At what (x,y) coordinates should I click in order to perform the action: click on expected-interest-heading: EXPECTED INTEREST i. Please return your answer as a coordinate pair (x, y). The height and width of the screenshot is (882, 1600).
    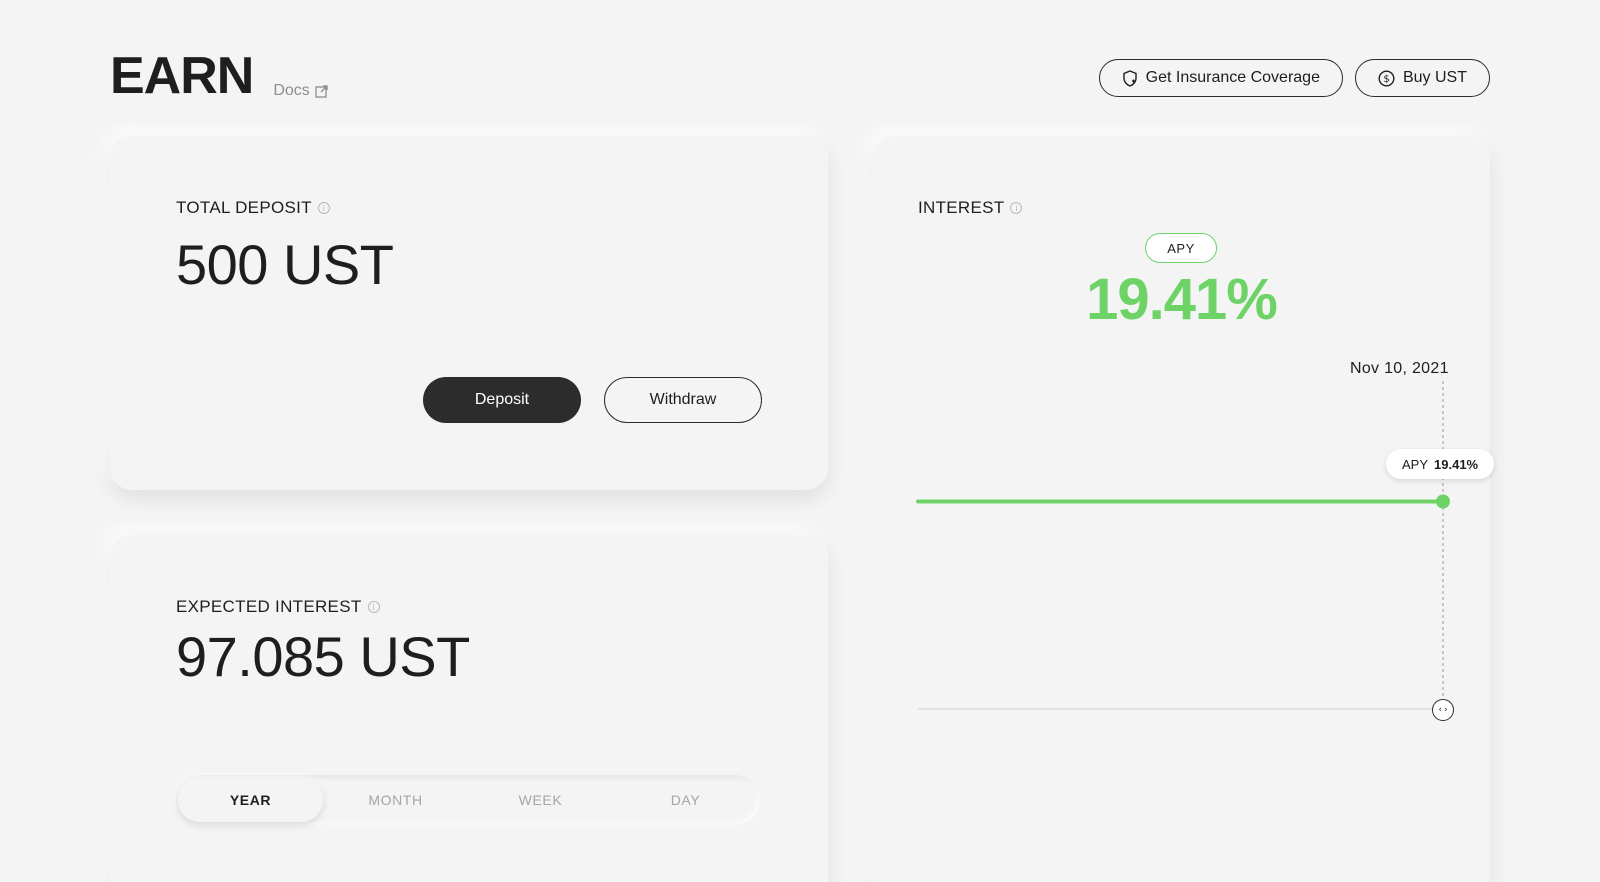
    Looking at the image, I should click on (278, 607).